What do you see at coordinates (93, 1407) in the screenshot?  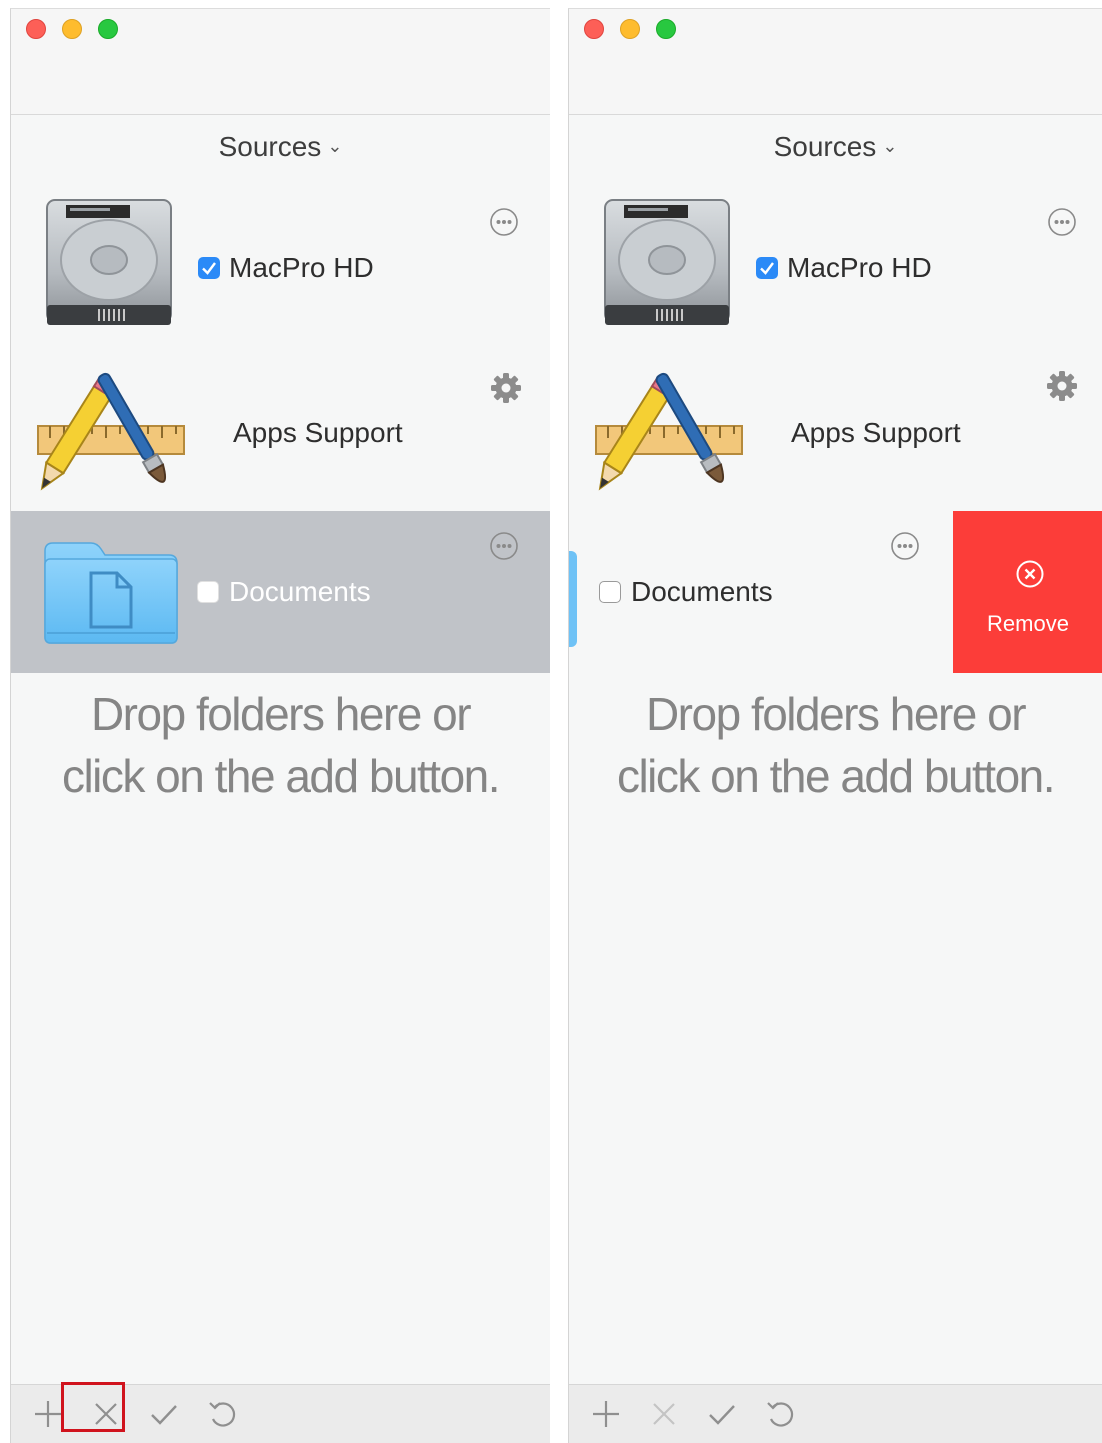 I see `highlight-annotation` at bounding box center [93, 1407].